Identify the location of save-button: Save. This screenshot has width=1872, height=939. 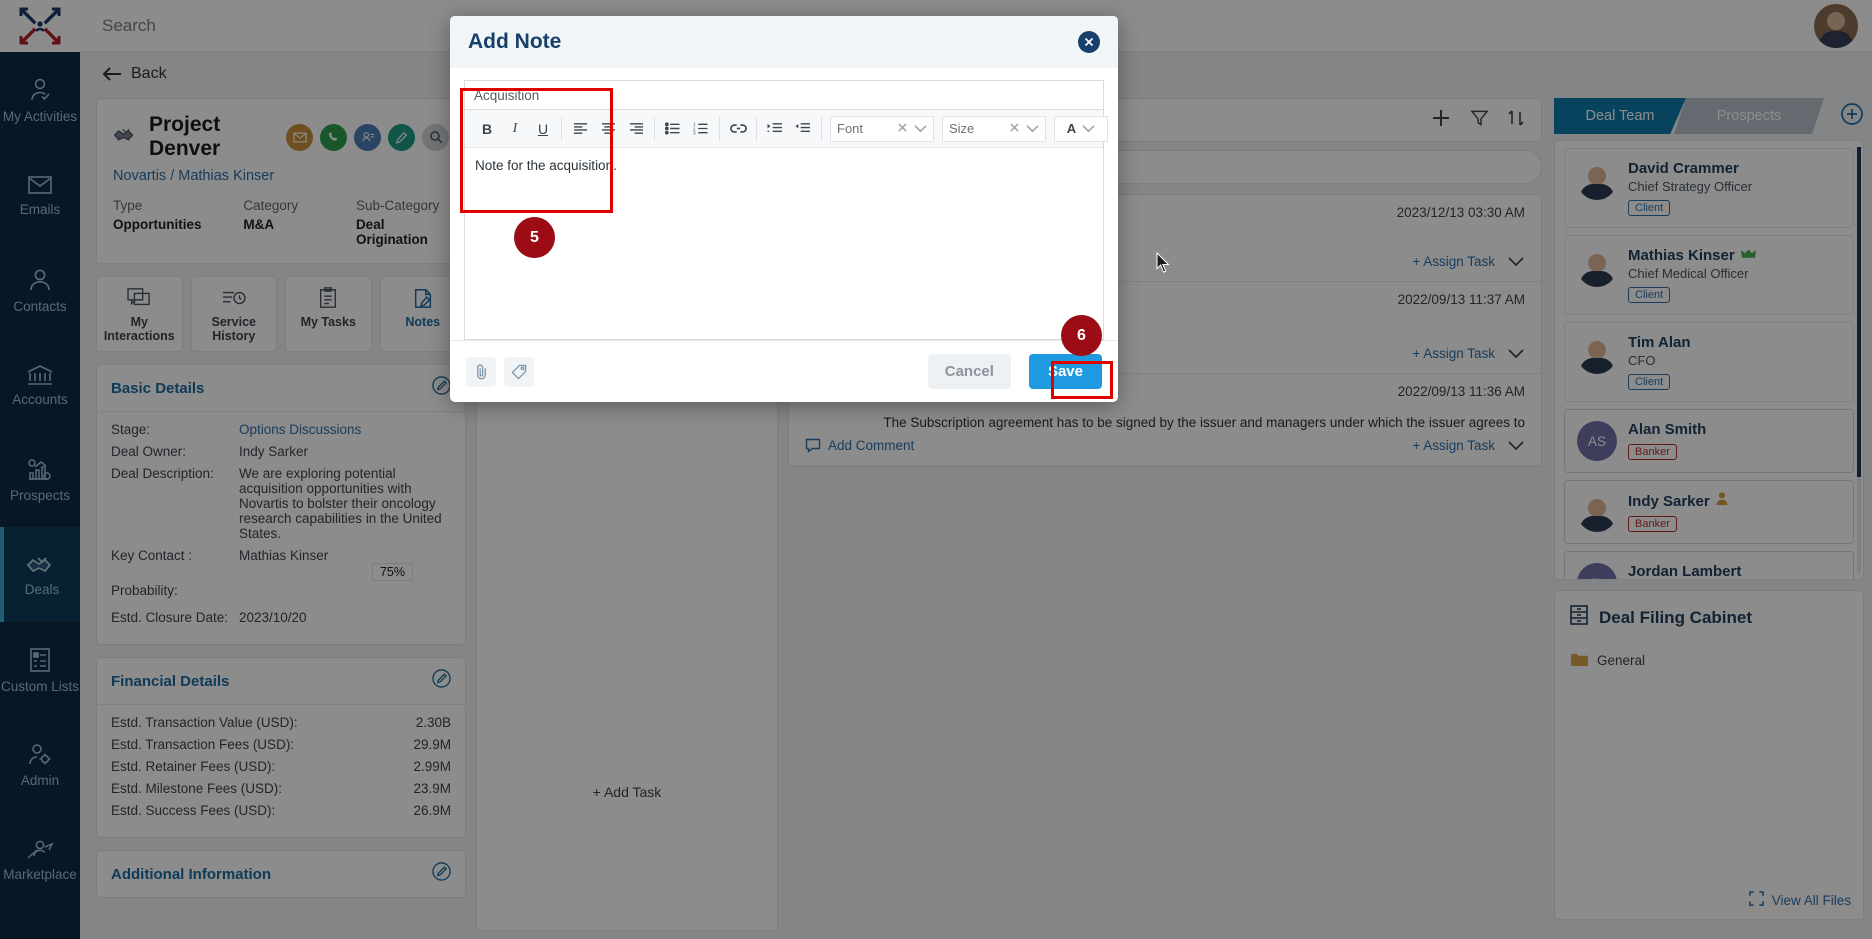
(1065, 371).